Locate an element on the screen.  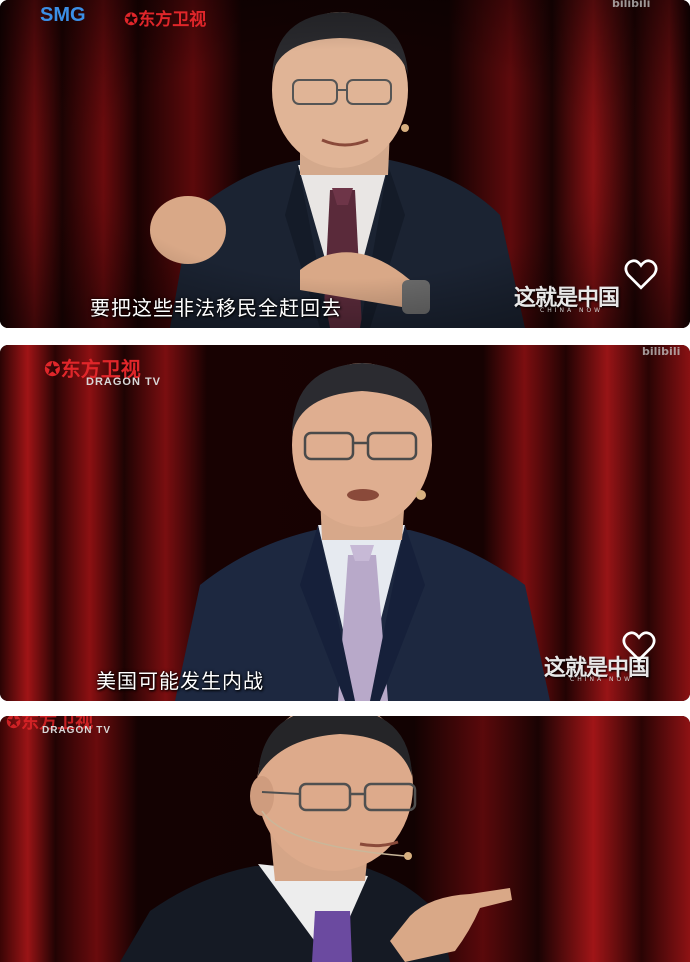
subtitle-1: 要把这些非法移民全赶回去 is located at coordinates (216, 308).